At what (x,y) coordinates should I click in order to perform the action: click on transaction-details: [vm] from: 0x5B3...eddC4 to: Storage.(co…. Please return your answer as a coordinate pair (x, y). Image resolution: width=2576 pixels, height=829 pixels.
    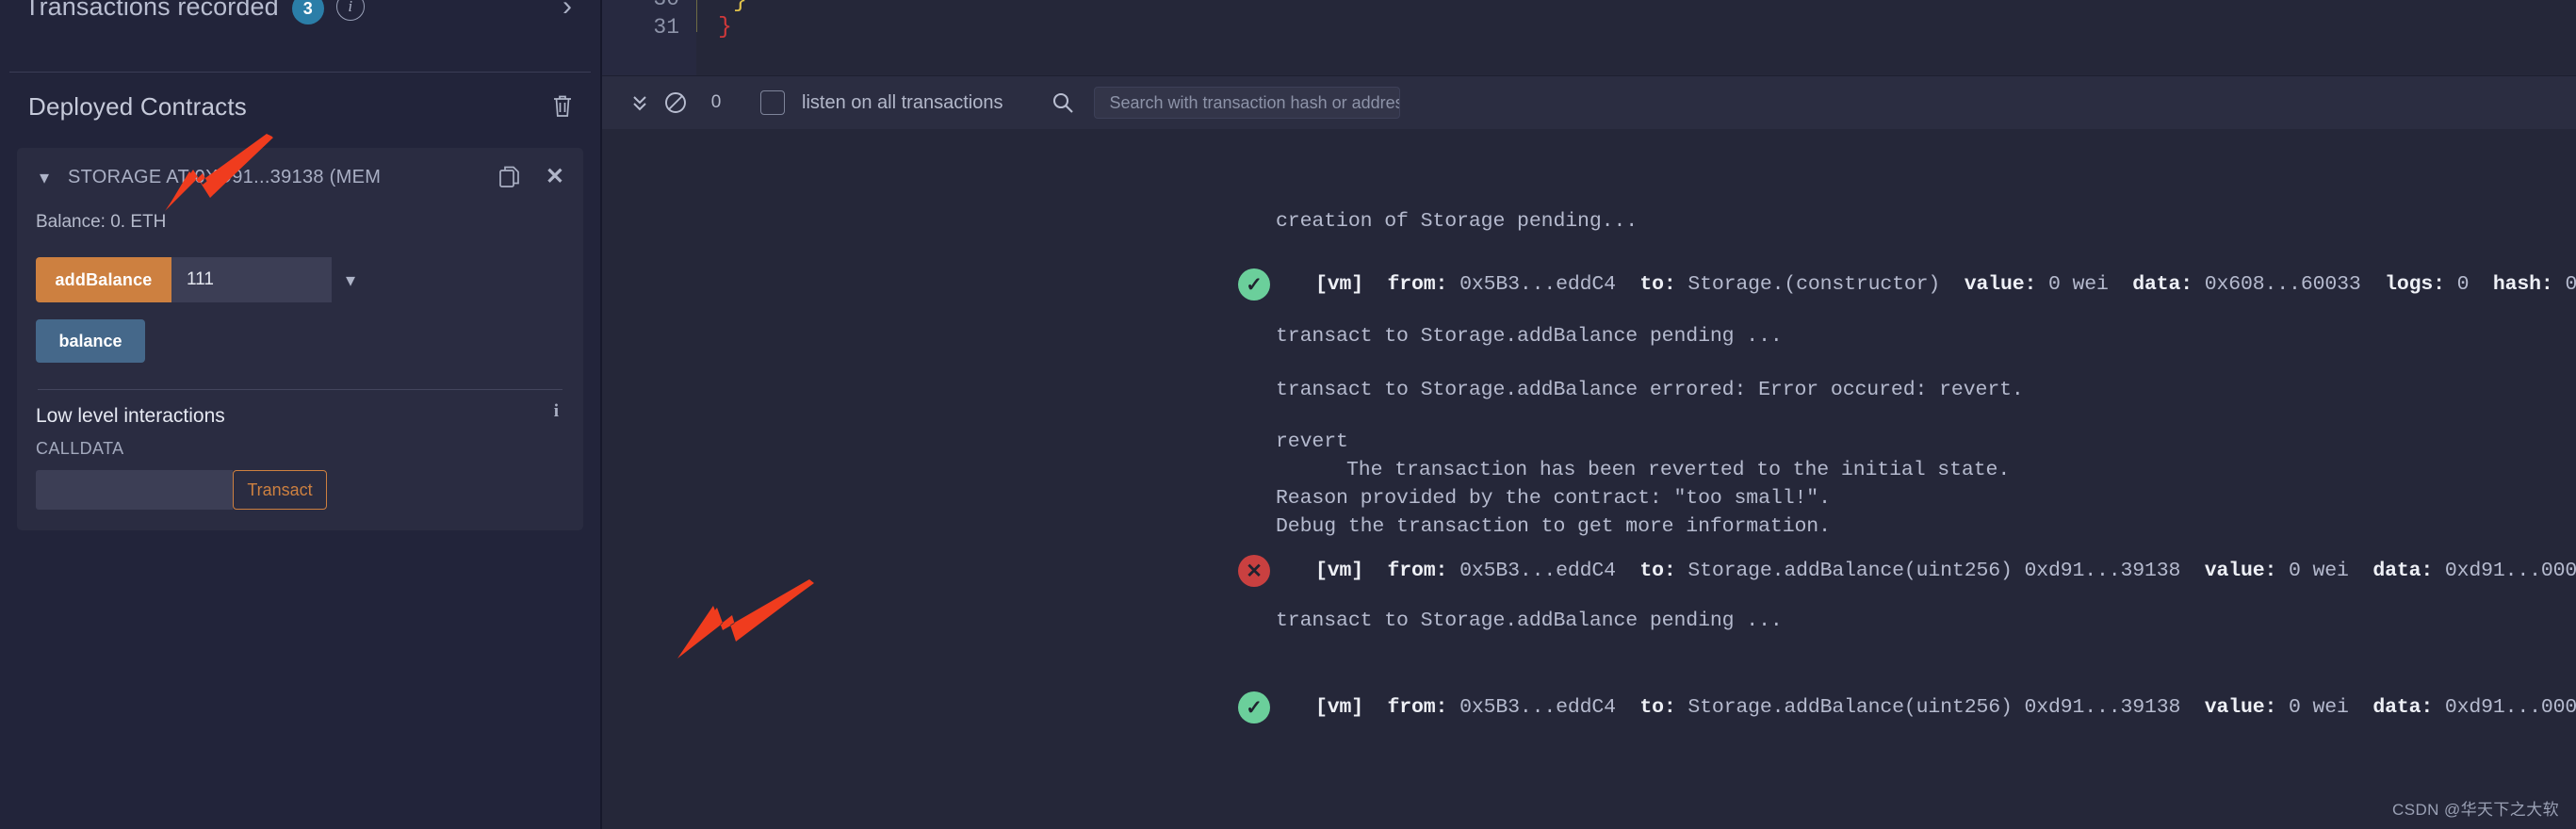
    Looking at the image, I should click on (1945, 284).